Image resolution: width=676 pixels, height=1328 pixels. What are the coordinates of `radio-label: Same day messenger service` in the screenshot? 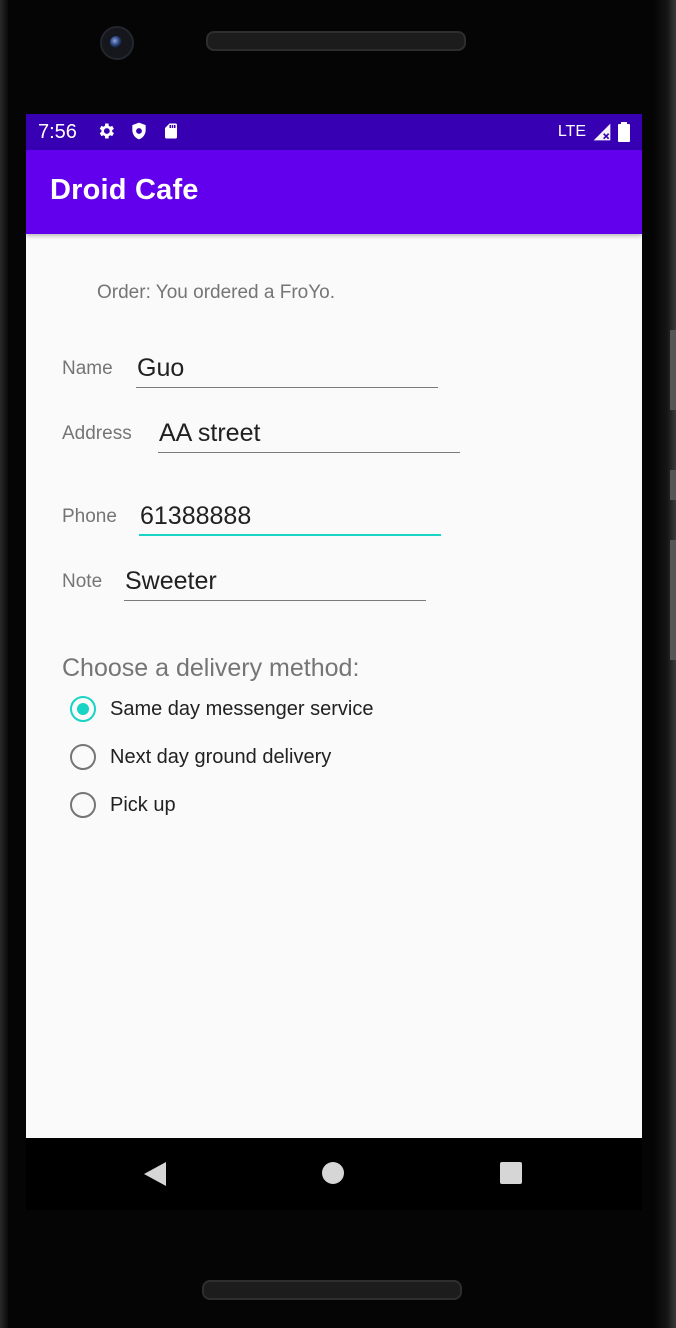 It's located at (242, 708).